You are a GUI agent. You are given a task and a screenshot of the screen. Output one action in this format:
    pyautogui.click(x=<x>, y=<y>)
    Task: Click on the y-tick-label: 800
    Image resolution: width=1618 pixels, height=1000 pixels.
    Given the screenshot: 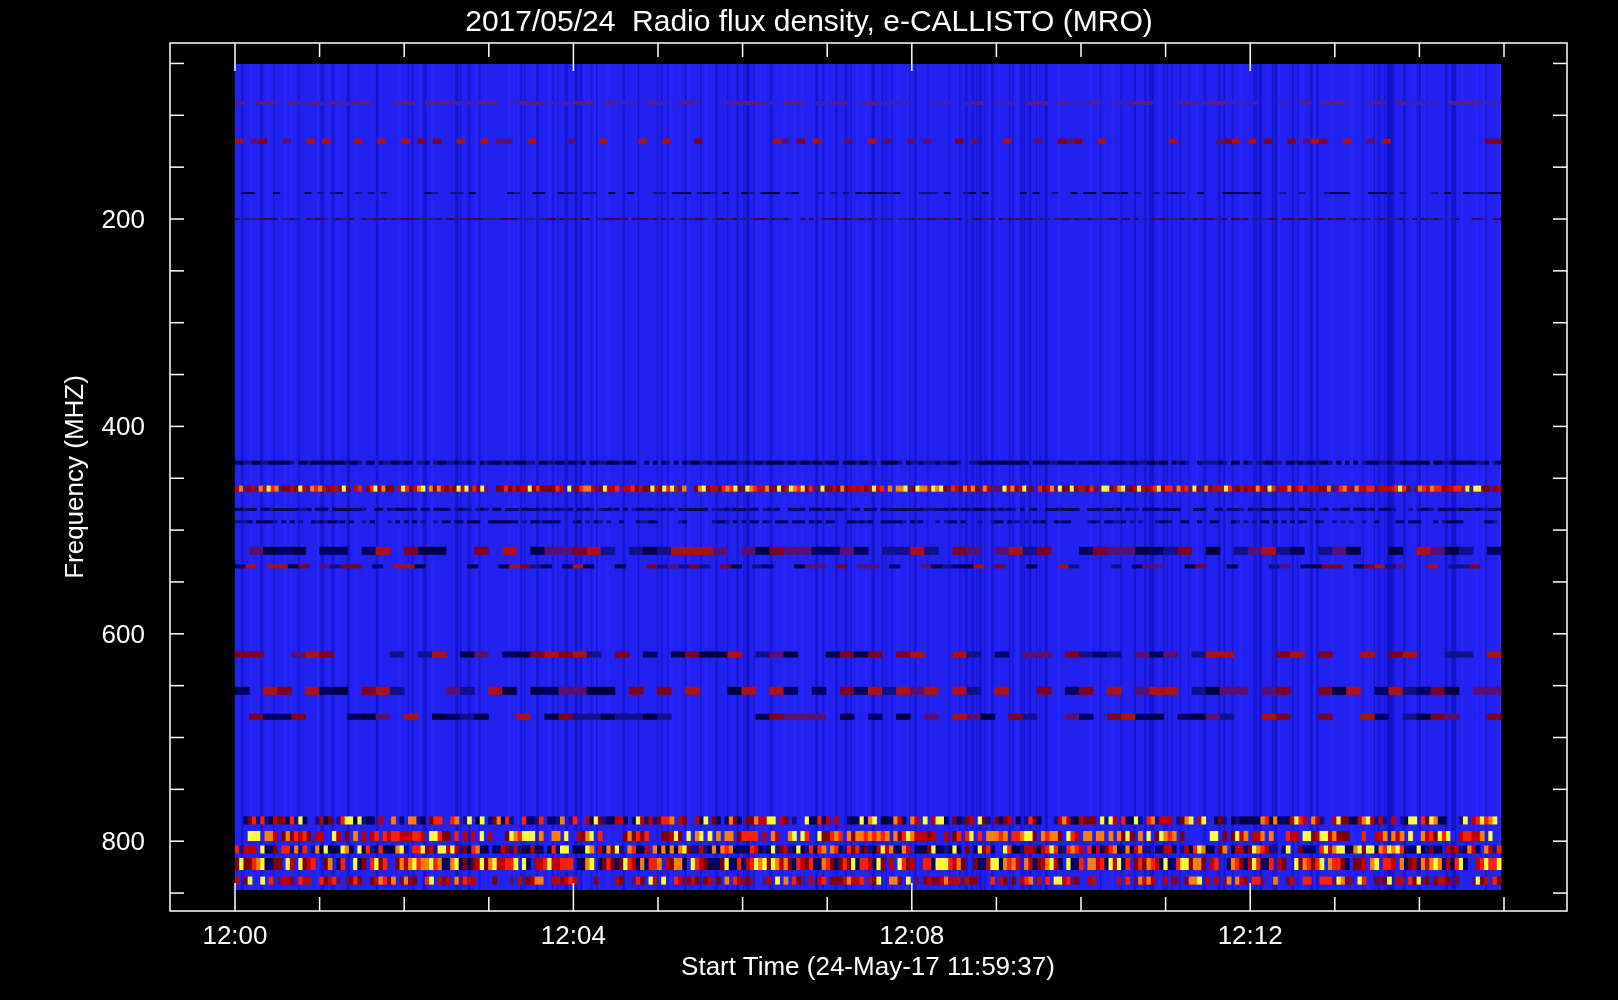 What is the action you would take?
    pyautogui.click(x=123, y=841)
    